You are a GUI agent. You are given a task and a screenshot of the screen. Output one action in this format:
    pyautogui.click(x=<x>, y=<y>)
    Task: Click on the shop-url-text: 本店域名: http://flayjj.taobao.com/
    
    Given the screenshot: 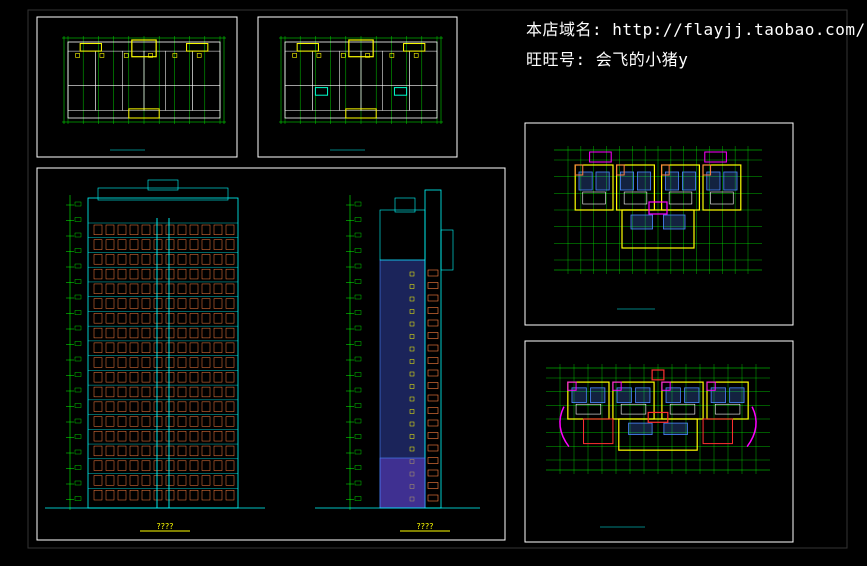 What is the action you would take?
    pyautogui.click(x=696, y=29)
    